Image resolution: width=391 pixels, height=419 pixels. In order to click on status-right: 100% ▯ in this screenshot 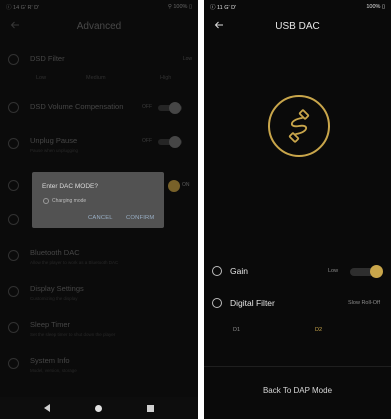, I will do `click(375, 7)`.